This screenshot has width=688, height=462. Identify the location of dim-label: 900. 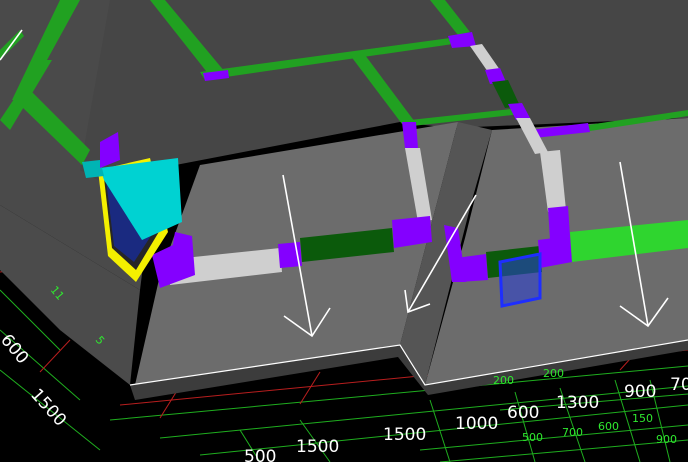
(640, 392).